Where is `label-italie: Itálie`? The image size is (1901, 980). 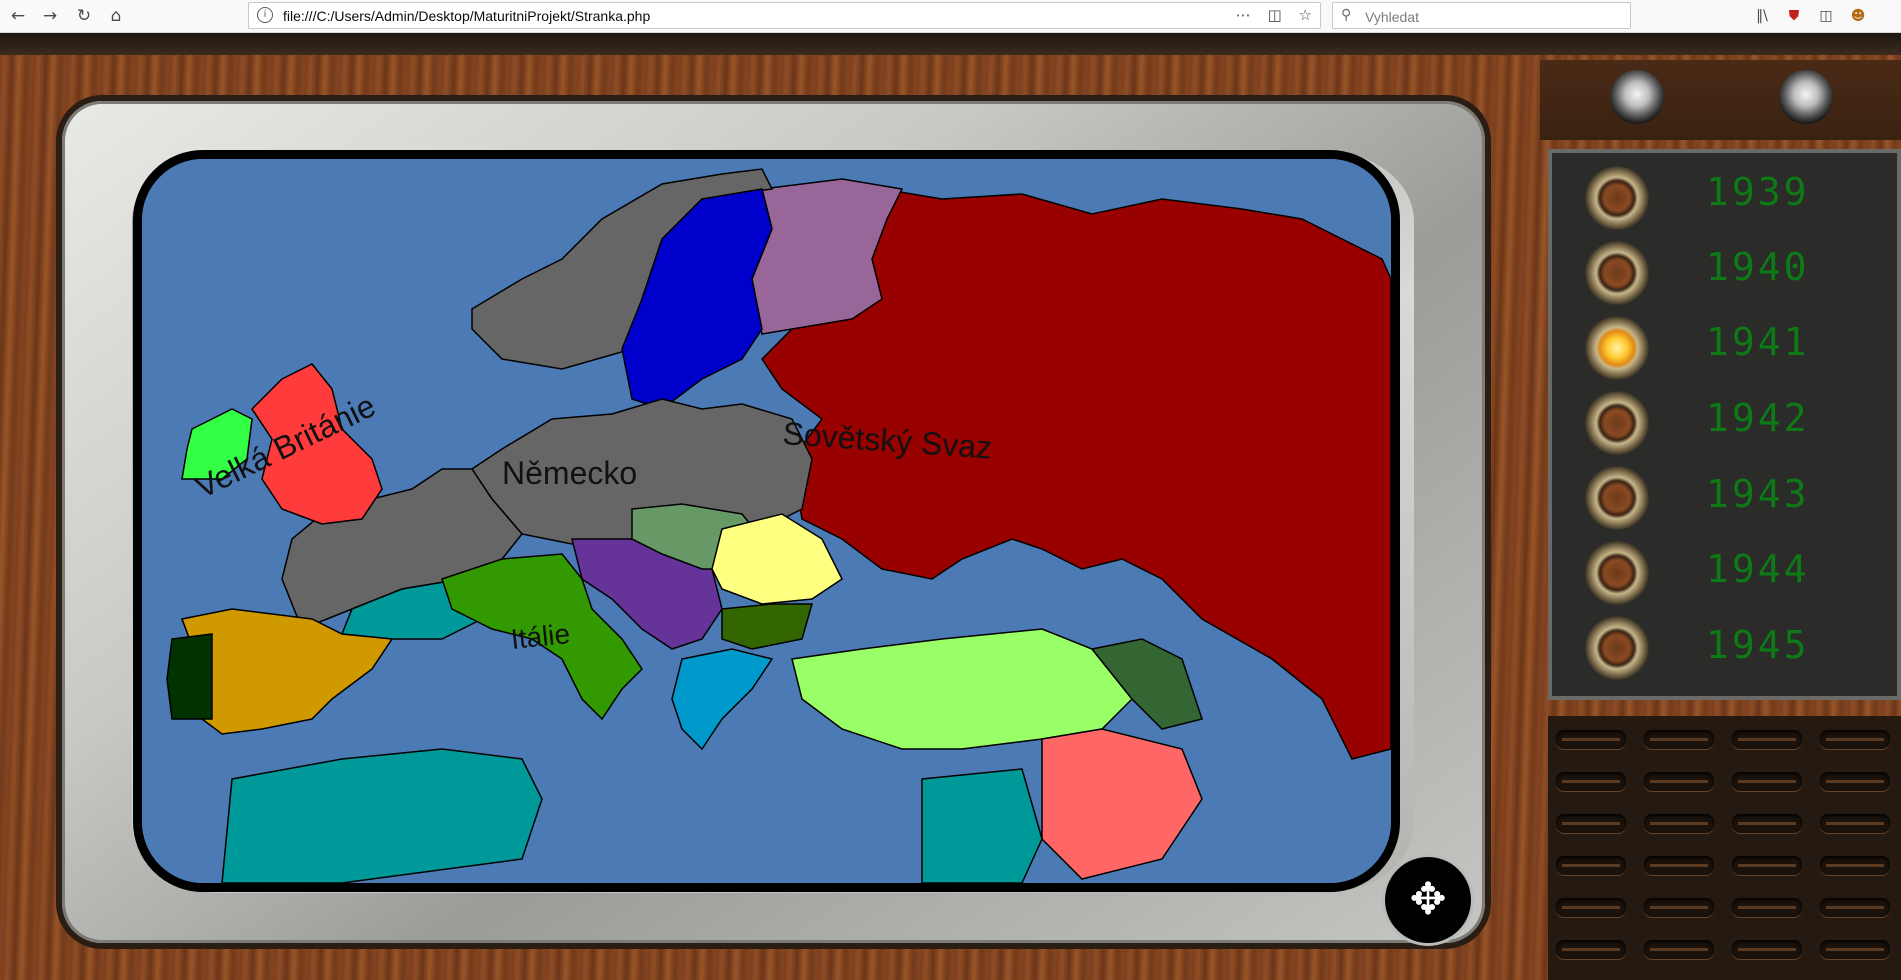 label-italie: Itálie is located at coordinates (540, 636).